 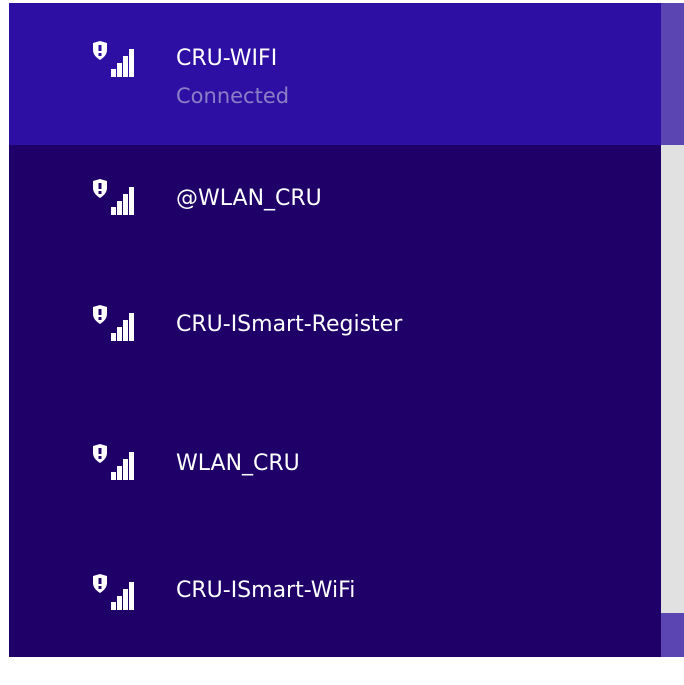 I want to click on scrollbar, so click(x=672, y=330).